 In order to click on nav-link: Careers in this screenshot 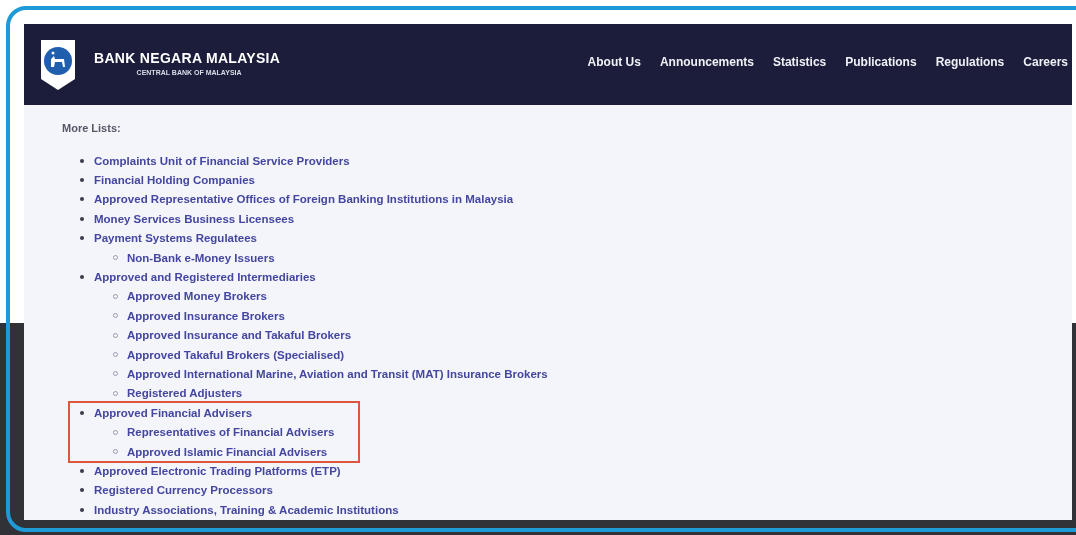, I will do `click(1045, 61)`.